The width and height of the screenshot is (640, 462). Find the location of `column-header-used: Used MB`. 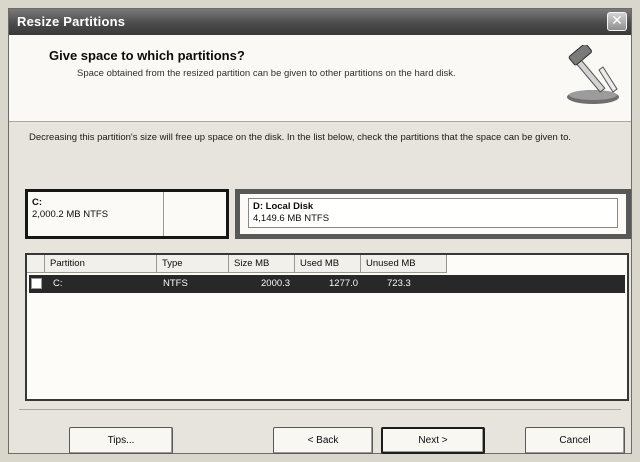

column-header-used: Used MB is located at coordinates (328, 264).